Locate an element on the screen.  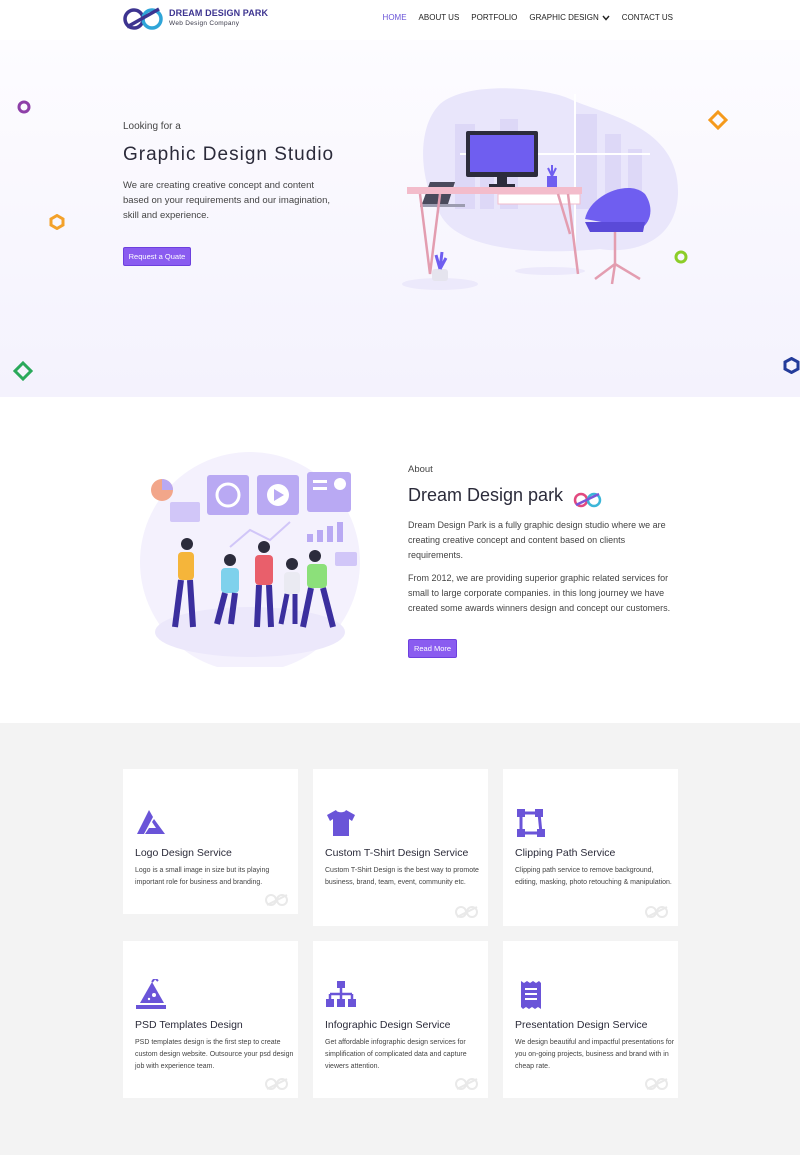
psd-wizard-hat-icon is located at coordinates (151, 994).